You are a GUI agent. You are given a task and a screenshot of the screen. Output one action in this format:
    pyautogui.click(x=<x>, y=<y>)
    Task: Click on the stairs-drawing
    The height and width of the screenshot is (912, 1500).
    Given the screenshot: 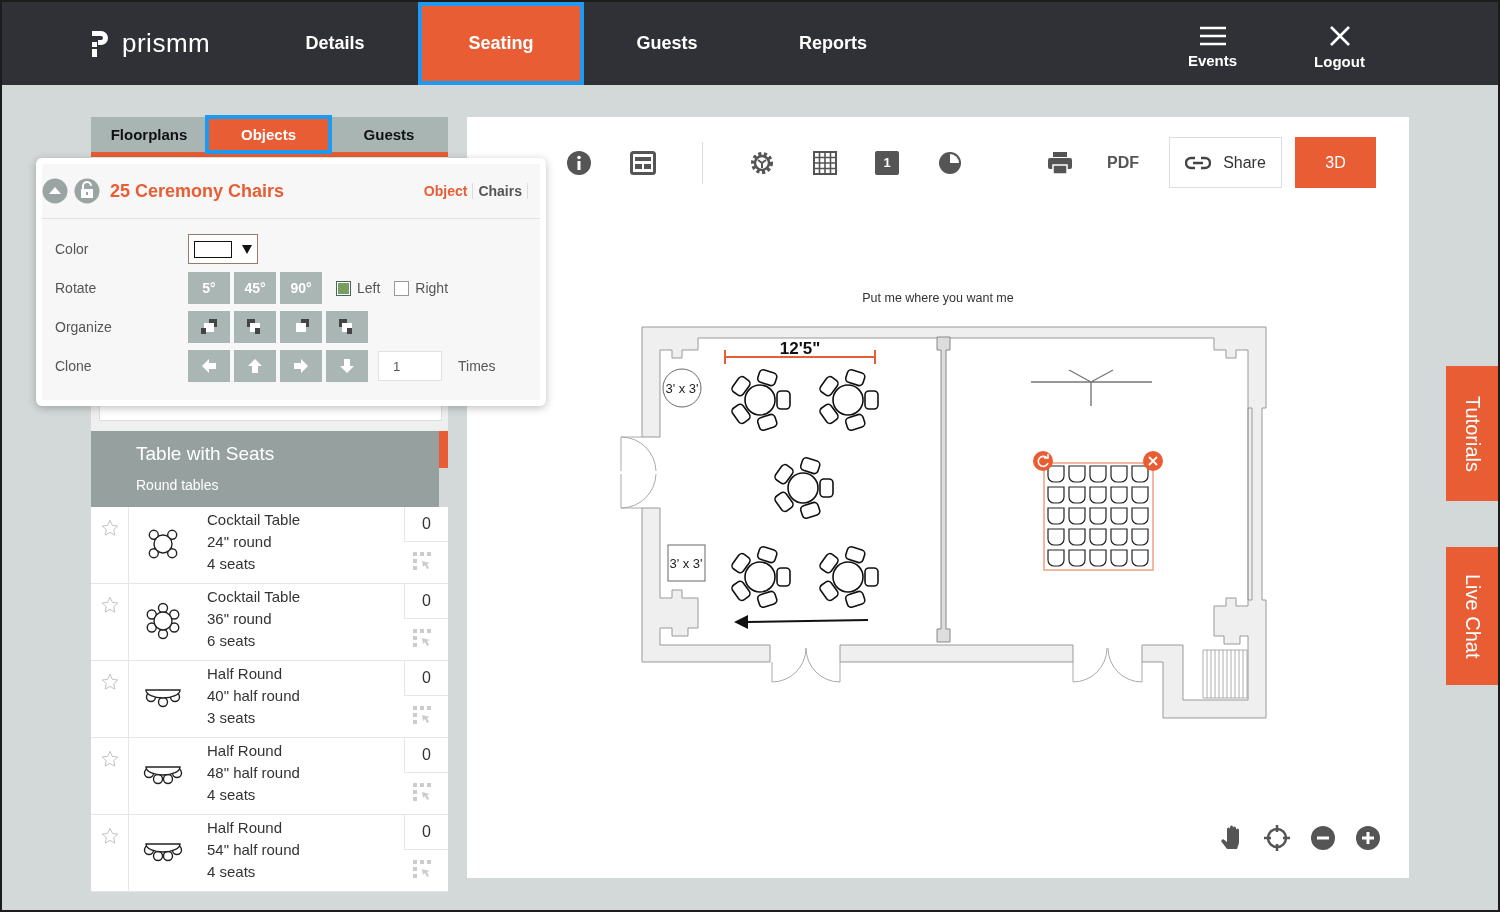 What is the action you would take?
    pyautogui.click(x=1225, y=674)
    